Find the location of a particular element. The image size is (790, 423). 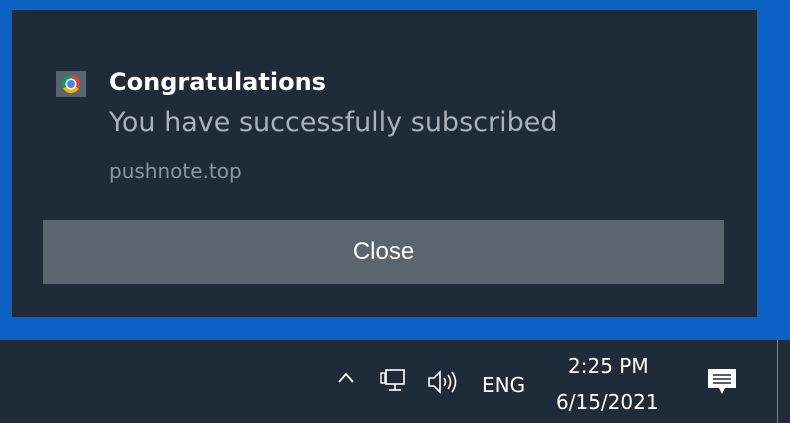

chrome-icon is located at coordinates (71, 84).